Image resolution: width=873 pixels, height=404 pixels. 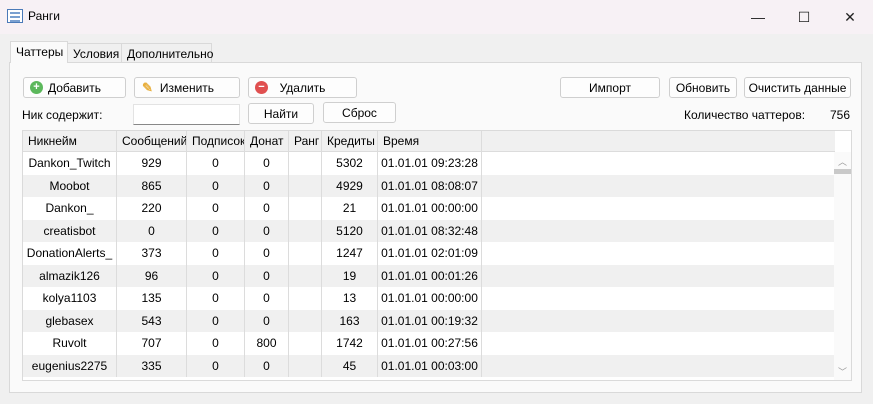 What do you see at coordinates (152, 320) in the screenshot?
I see `table-cell: 543` at bounding box center [152, 320].